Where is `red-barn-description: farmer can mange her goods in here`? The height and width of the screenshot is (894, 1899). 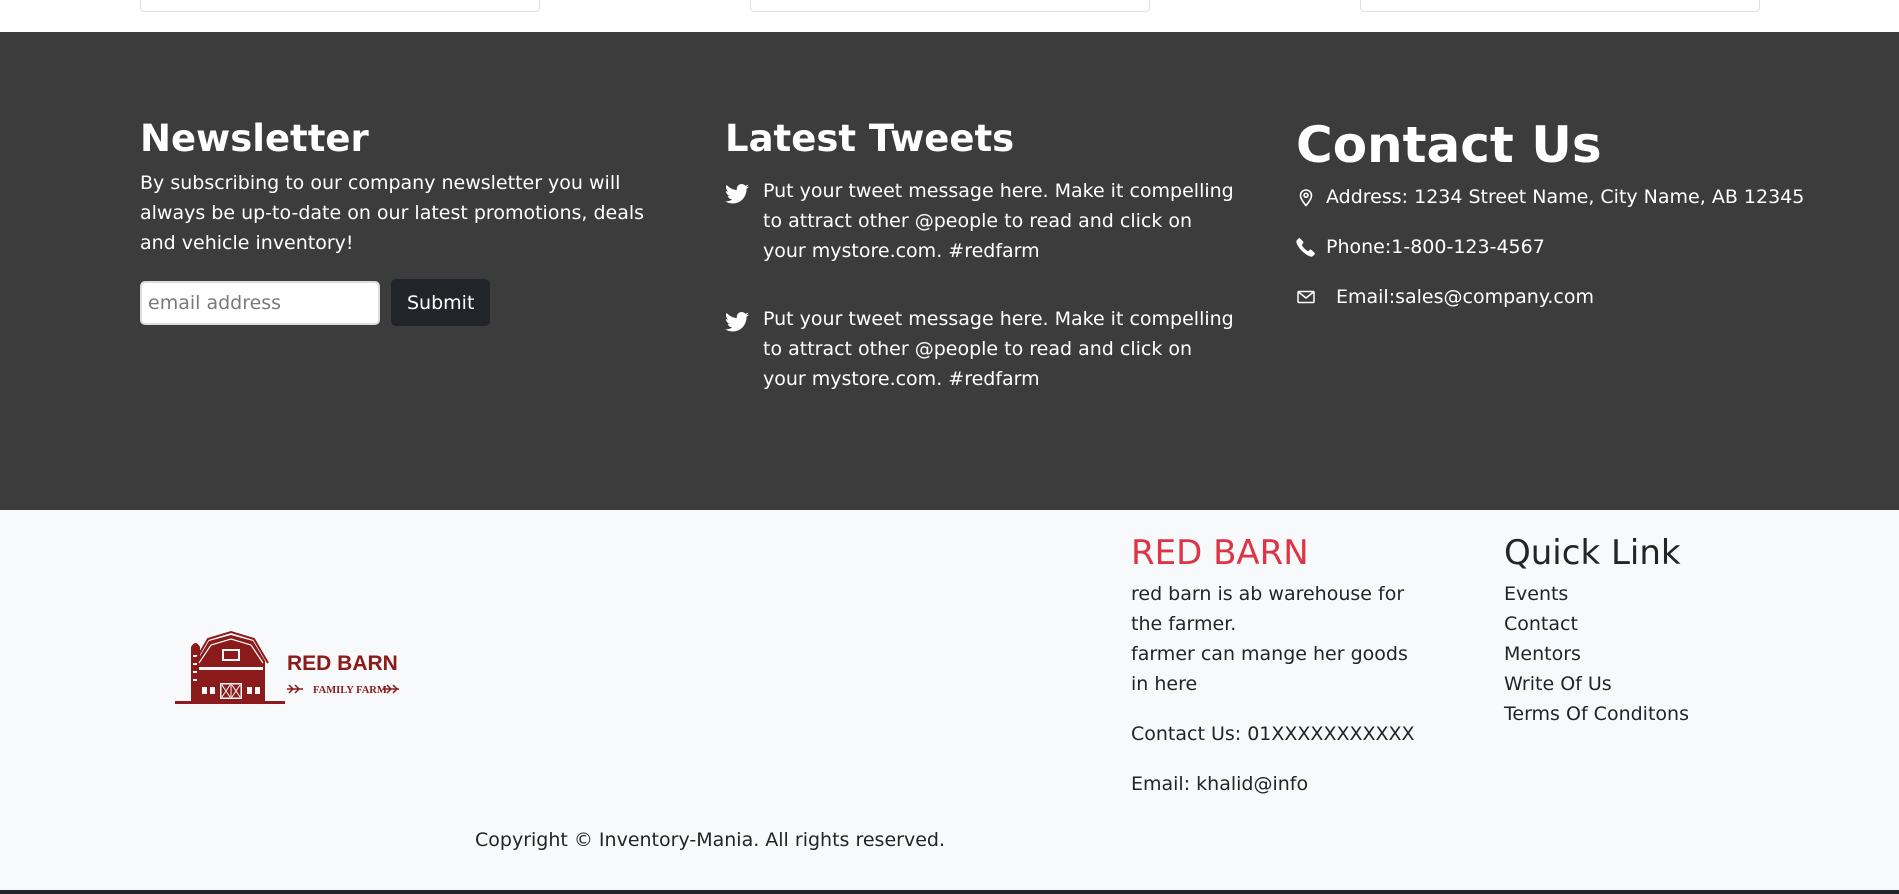 red-barn-description: farmer can mange her goods in here is located at coordinates (1269, 669).